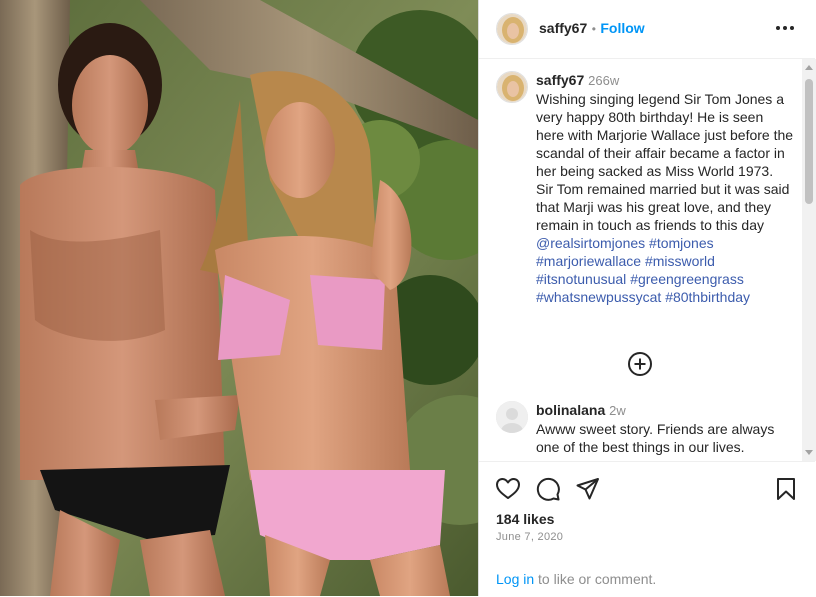 The height and width of the screenshot is (597, 816). Describe the element at coordinates (617, 410) in the screenshot. I see `comment-time: 2w` at that location.